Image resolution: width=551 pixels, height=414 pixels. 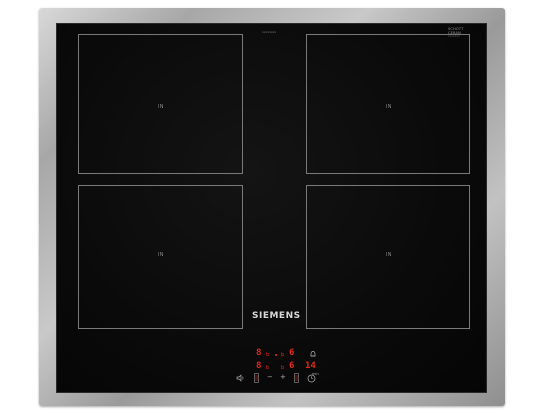 What do you see at coordinates (276, 316) in the screenshot?
I see `brand-logo: SIEMENS` at bounding box center [276, 316].